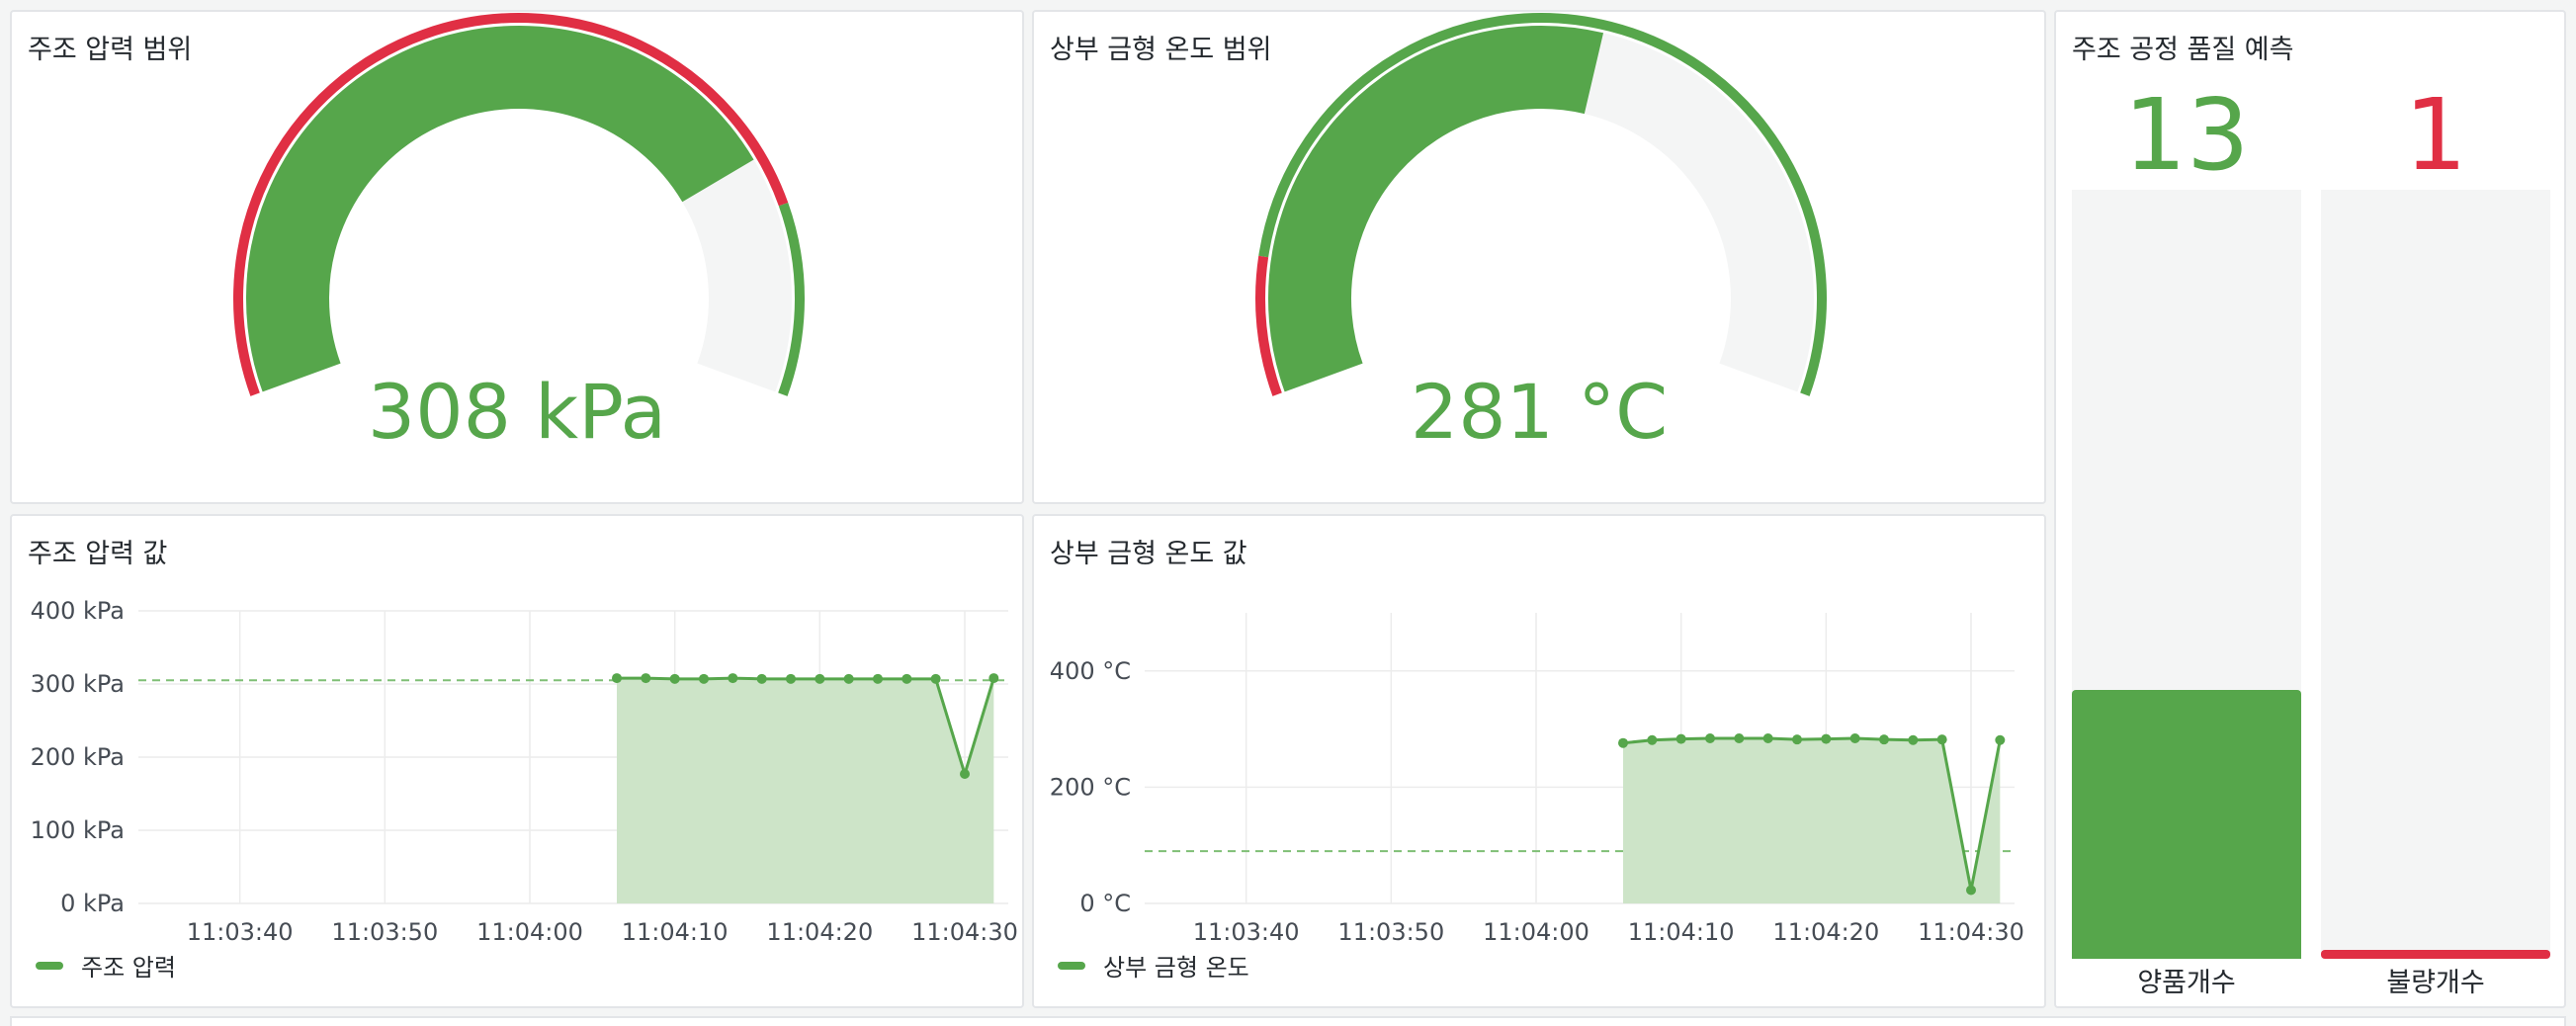 This screenshot has height=1026, width=2576. Describe the element at coordinates (1176, 968) in the screenshot. I see `legend-label: 상부 금형 온도` at that location.